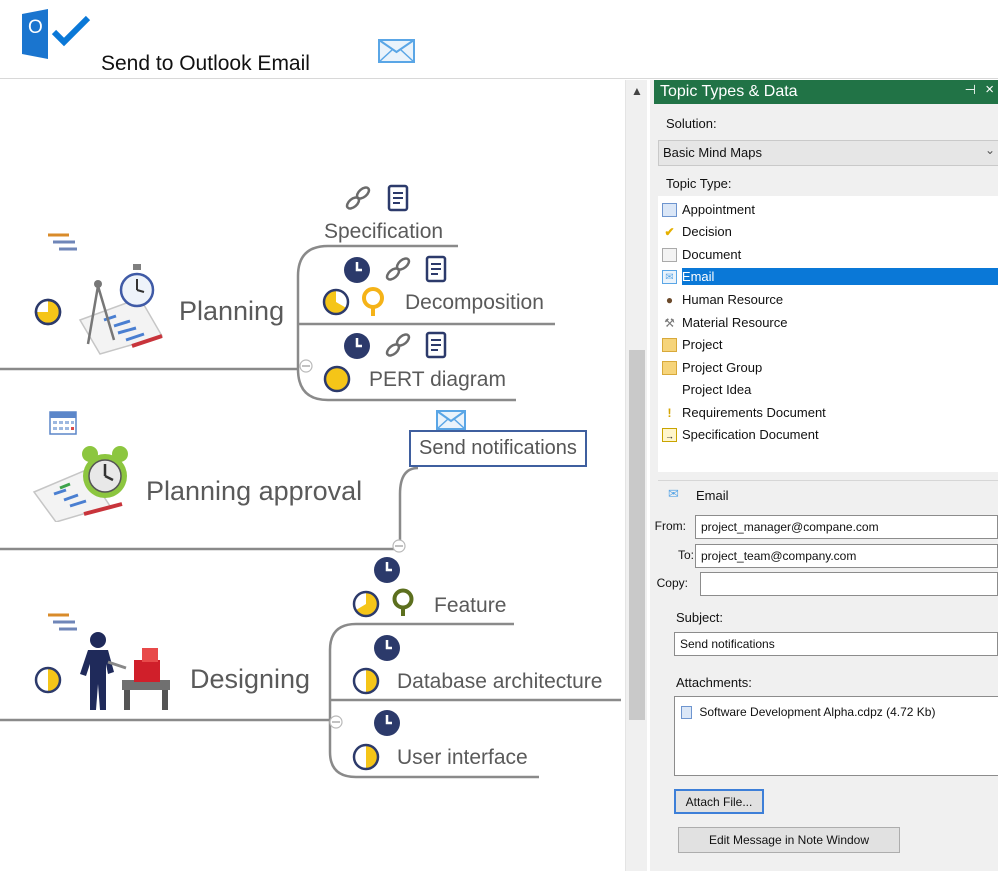 The height and width of the screenshot is (871, 998). Describe the element at coordinates (714, 682) in the screenshot. I see `attachments-label: Attachments:` at that location.